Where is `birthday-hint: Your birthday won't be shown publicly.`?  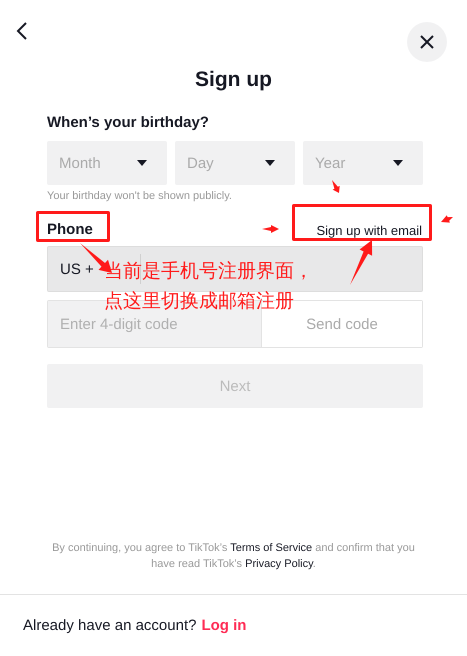 birthday-hint: Your birthday won't be shown publicly. is located at coordinates (140, 196).